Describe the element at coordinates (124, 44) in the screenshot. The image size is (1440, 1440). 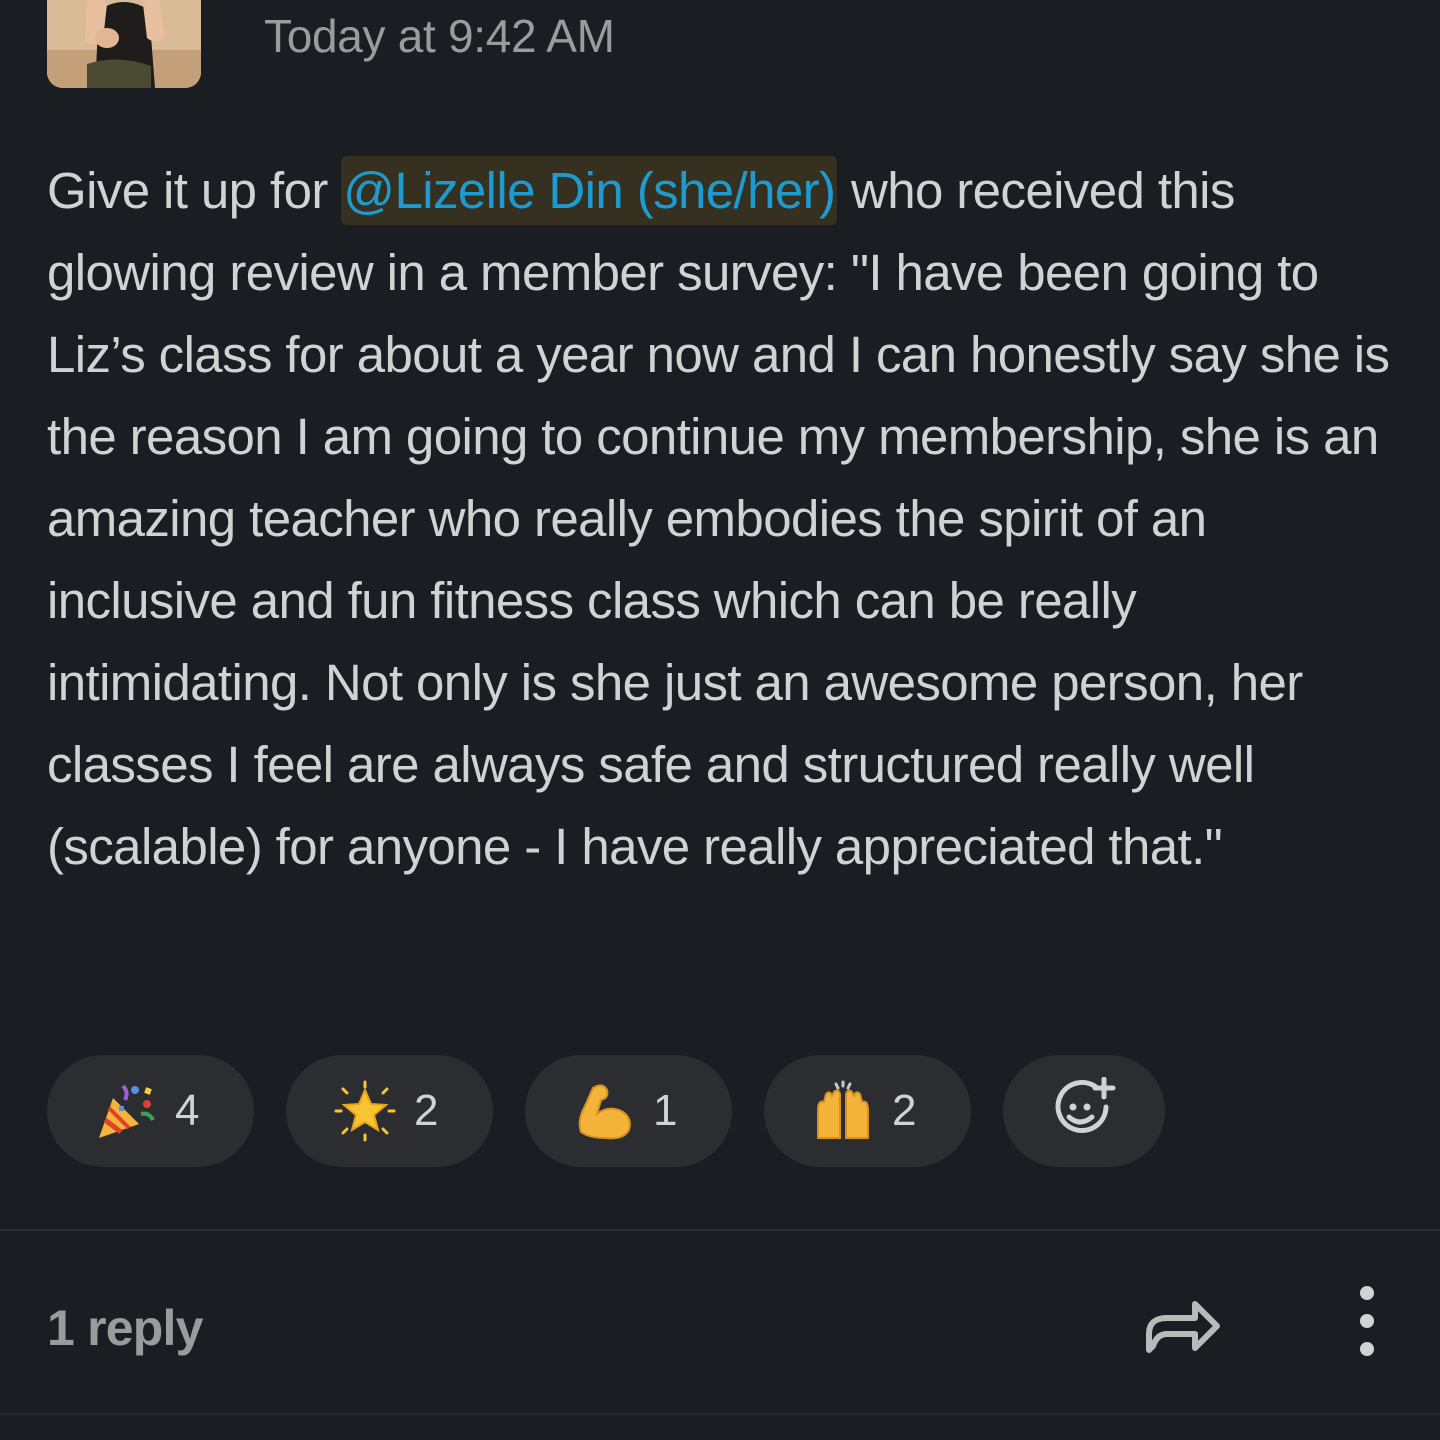
I see `user-avatar` at that location.